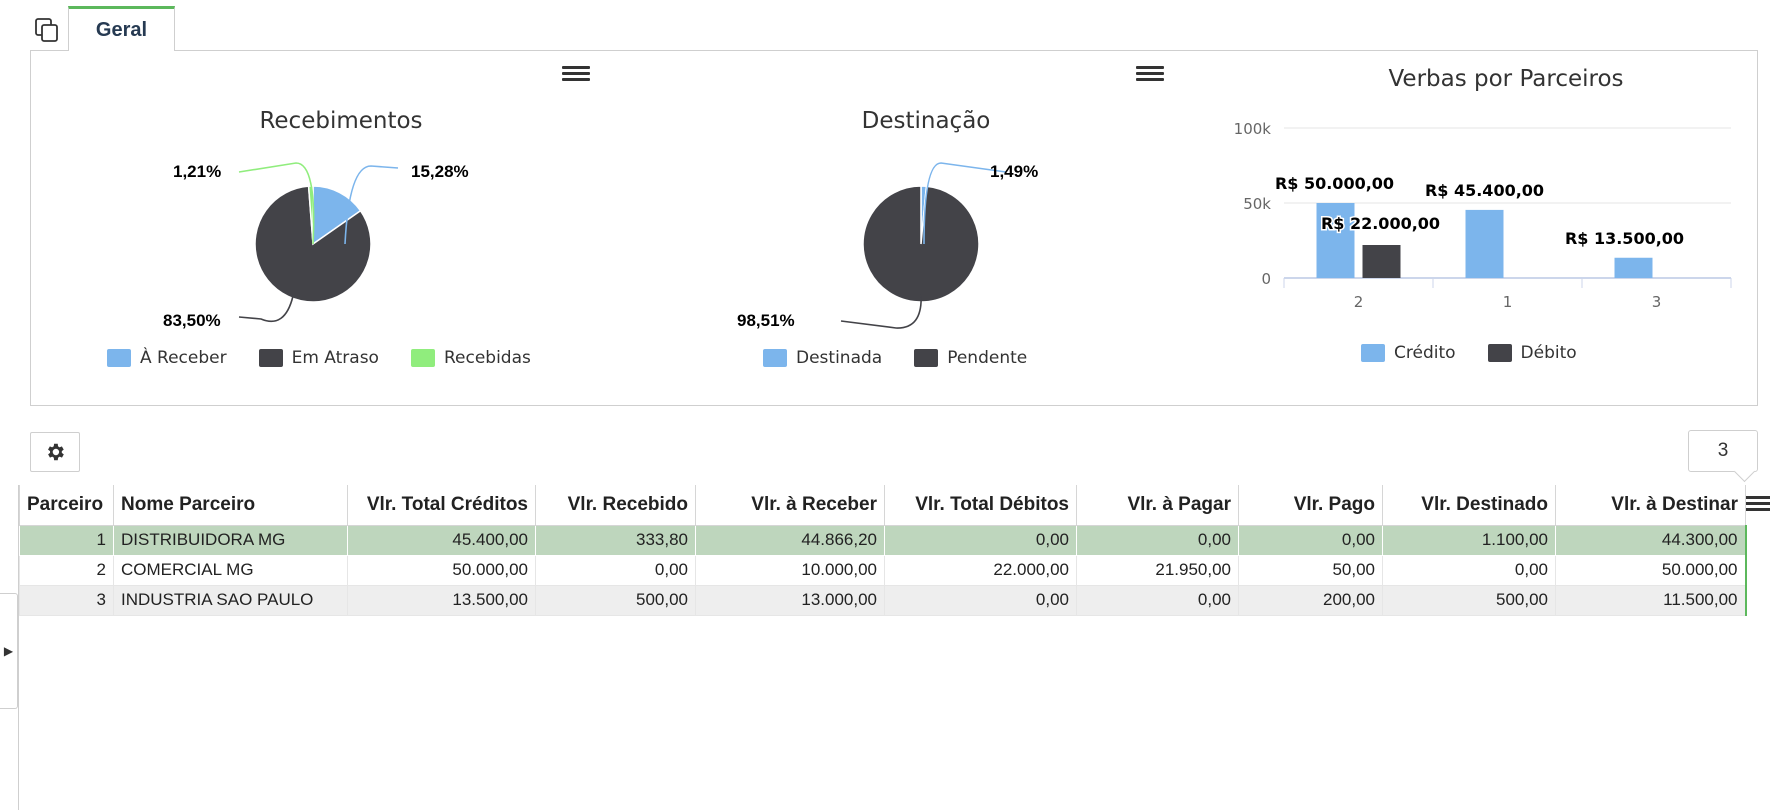 The width and height of the screenshot is (1772, 810). Describe the element at coordinates (1310, 600) in the screenshot. I see `table-cell: 200,00` at that location.